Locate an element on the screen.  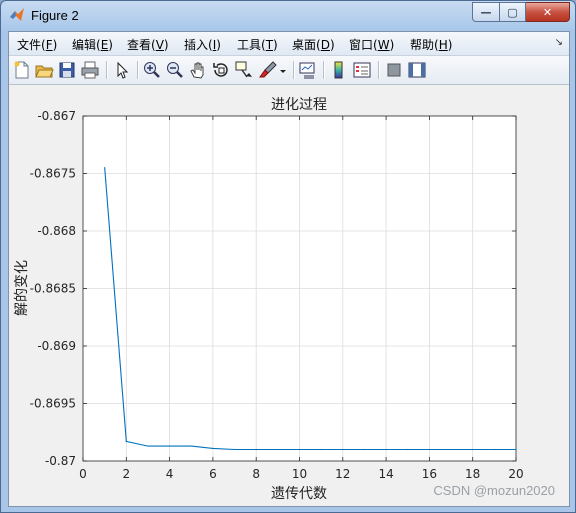
window-title: Figure 2 is located at coordinates (55, 15).